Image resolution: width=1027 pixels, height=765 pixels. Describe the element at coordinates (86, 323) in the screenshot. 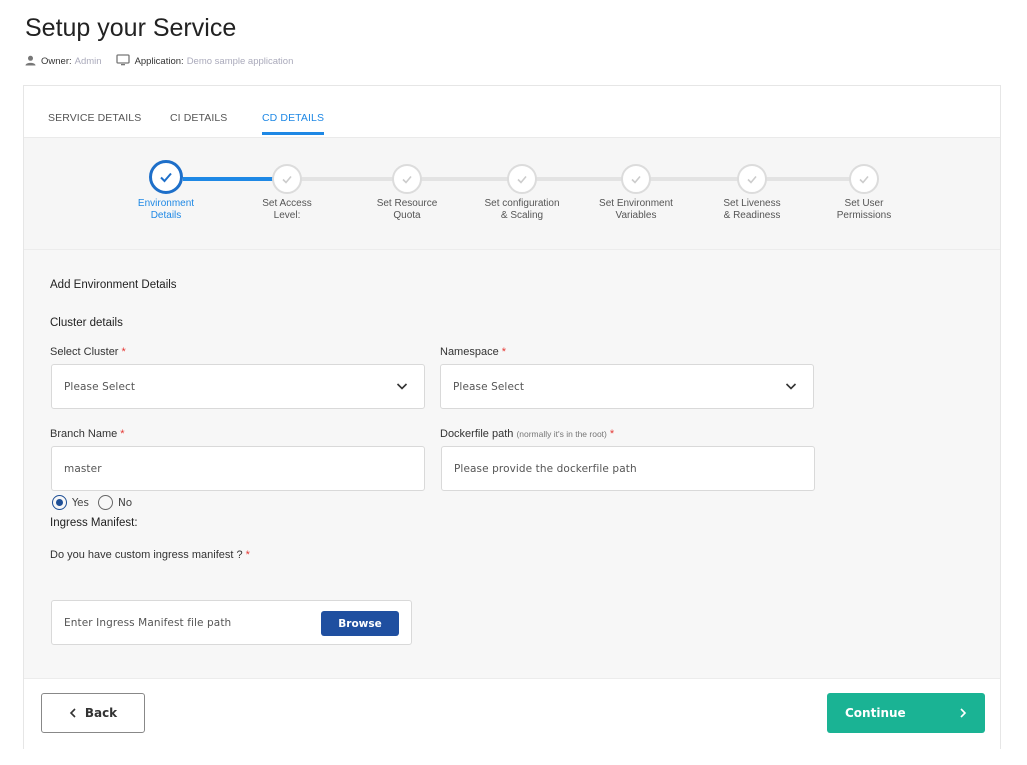

I see `cluster-heading: Cluster details` at that location.